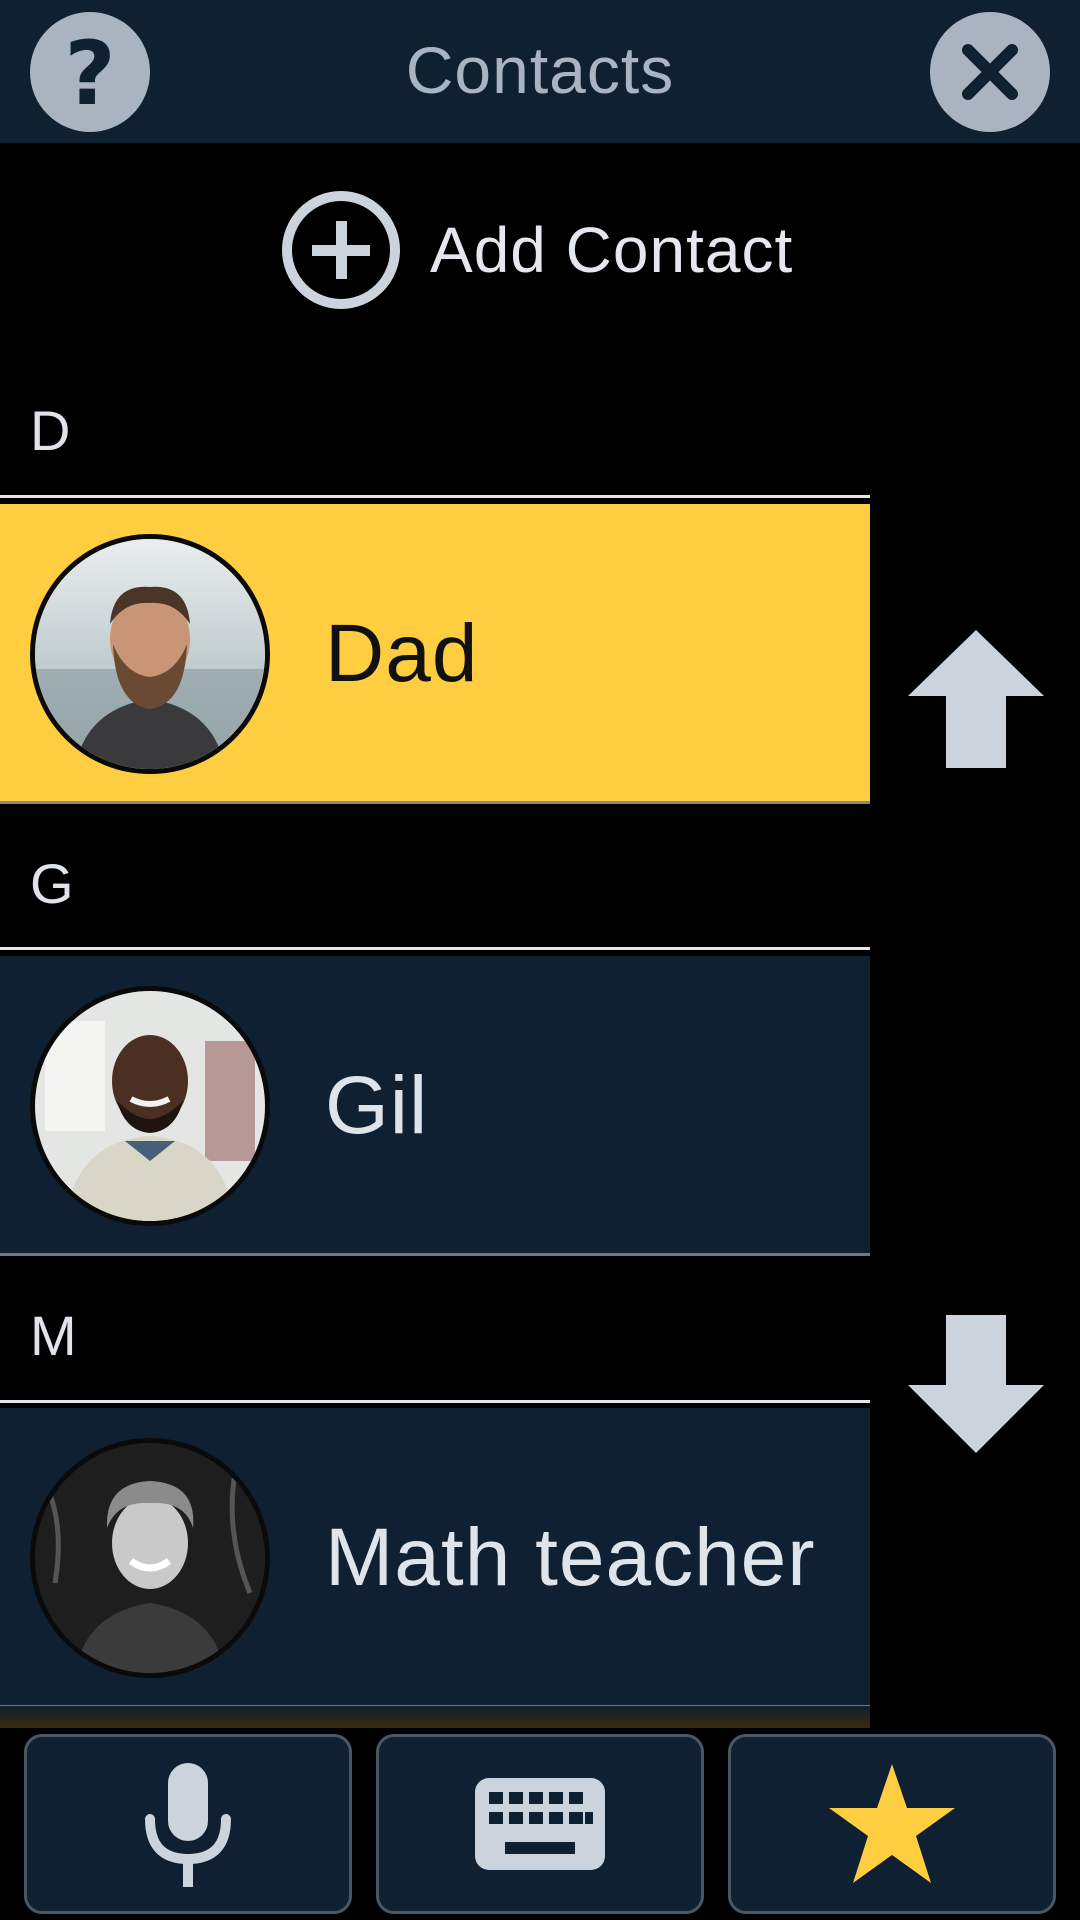 This screenshot has height=1920, width=1080. What do you see at coordinates (52, 883) in the screenshot?
I see `section-header-g: G` at bounding box center [52, 883].